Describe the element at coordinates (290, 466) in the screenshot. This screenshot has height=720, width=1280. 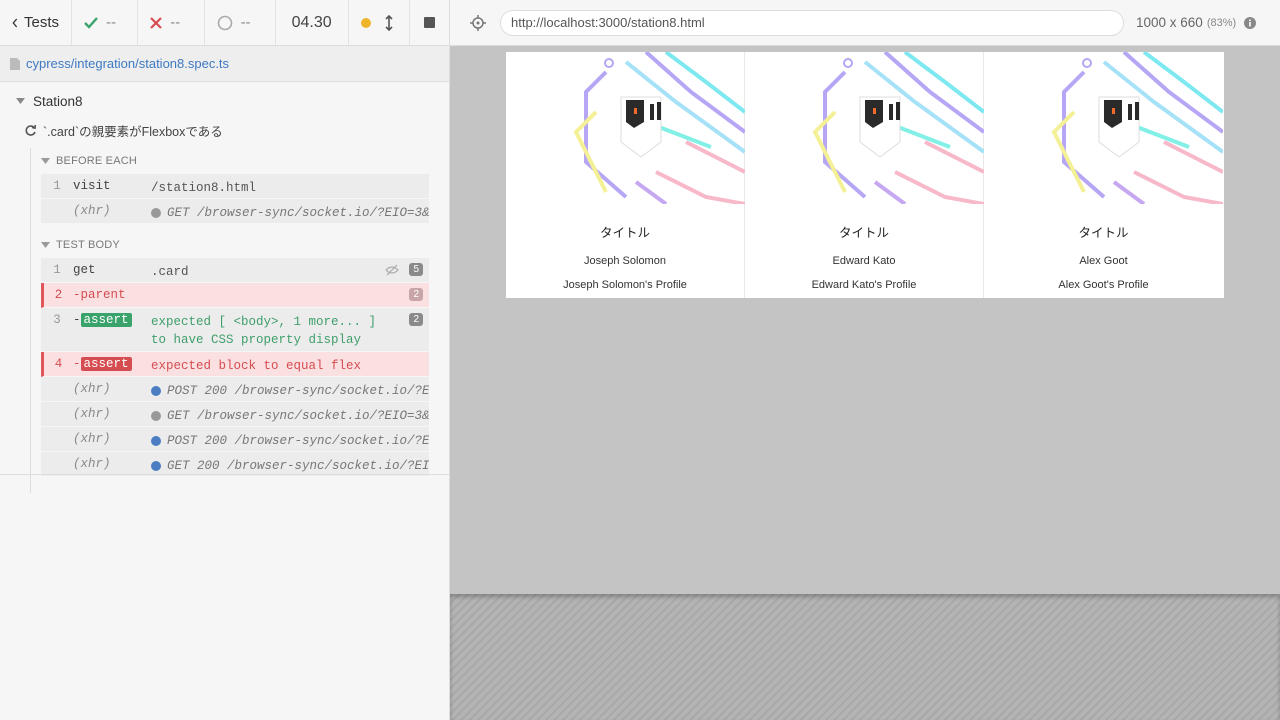
I see `command-message: GET 200 /browser-sync/socket.io/?EIO=3` at that location.